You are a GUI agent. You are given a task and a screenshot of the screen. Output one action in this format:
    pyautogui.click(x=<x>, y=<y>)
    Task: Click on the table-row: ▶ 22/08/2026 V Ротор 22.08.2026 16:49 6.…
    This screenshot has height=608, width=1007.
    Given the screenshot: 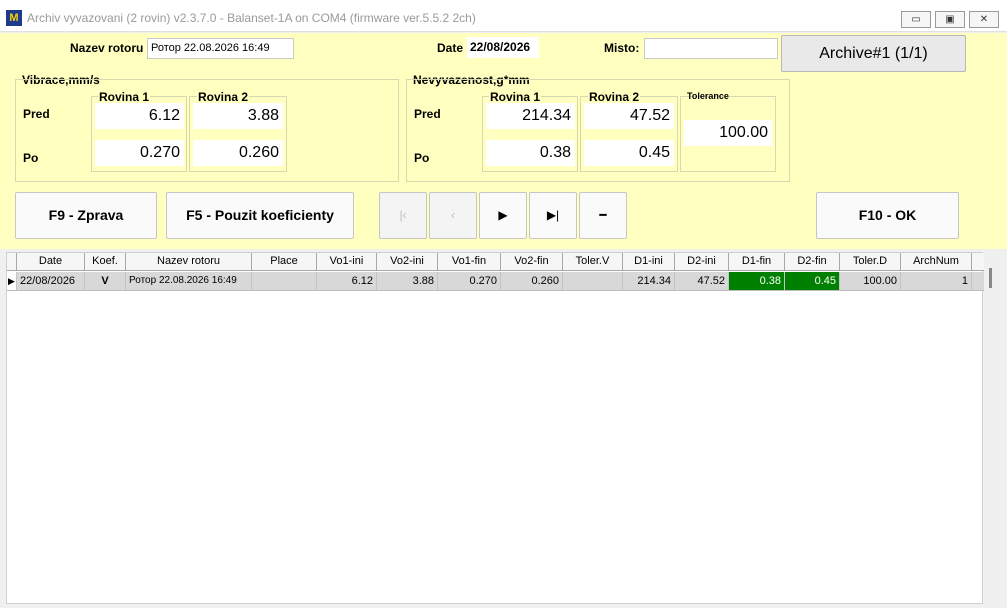 What is the action you would take?
    pyautogui.click(x=495, y=281)
    